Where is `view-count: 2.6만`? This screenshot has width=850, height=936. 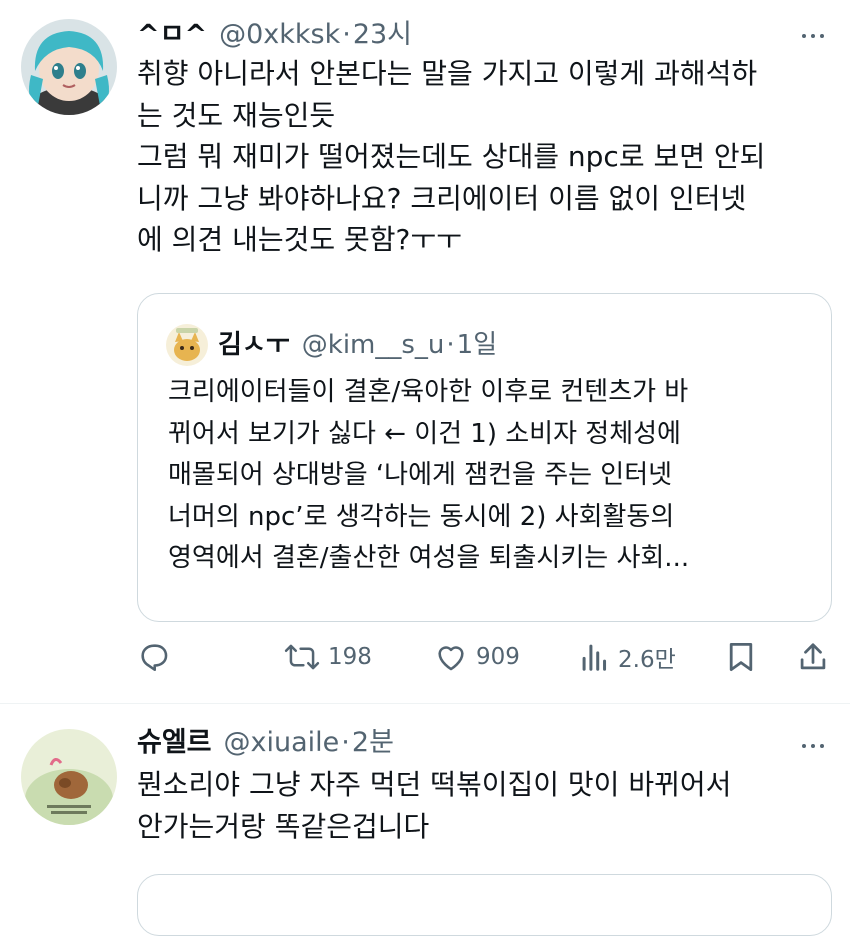
view-count: 2.6만 is located at coordinates (647, 660).